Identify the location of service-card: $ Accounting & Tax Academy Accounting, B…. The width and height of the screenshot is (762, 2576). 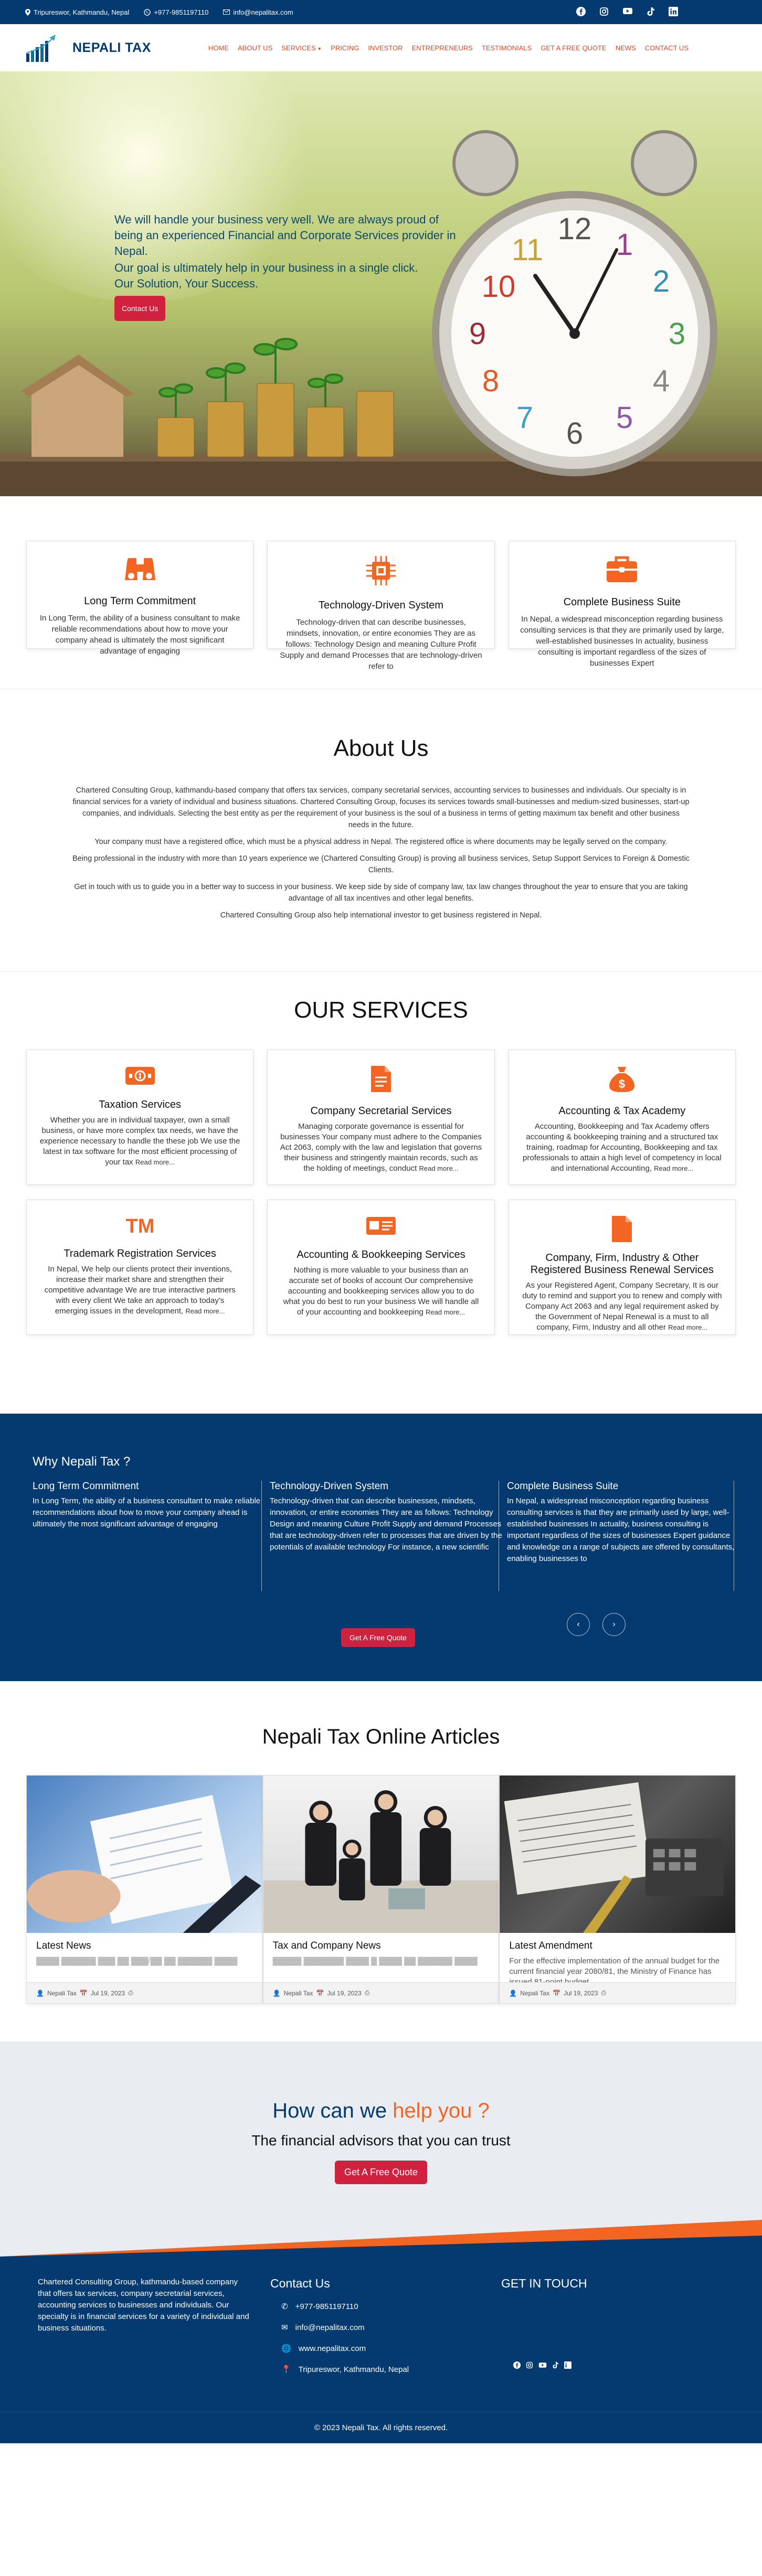
(622, 1118).